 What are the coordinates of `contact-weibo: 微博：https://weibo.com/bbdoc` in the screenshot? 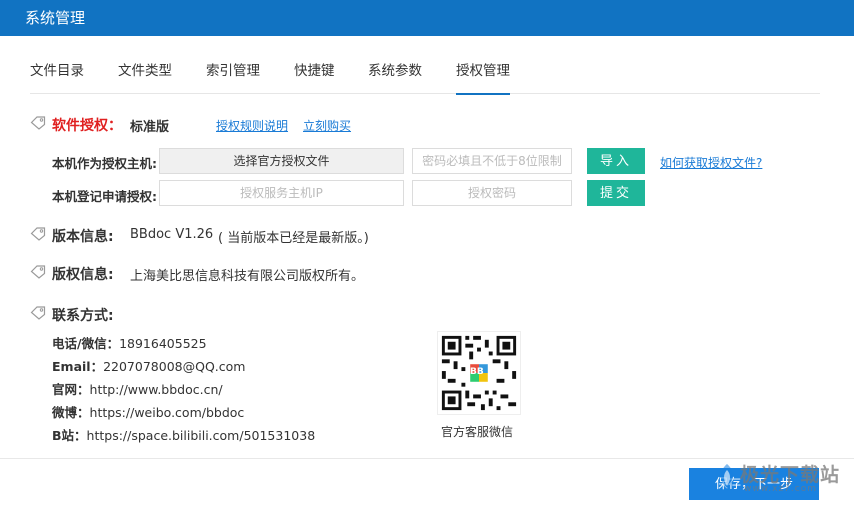 It's located at (148, 411).